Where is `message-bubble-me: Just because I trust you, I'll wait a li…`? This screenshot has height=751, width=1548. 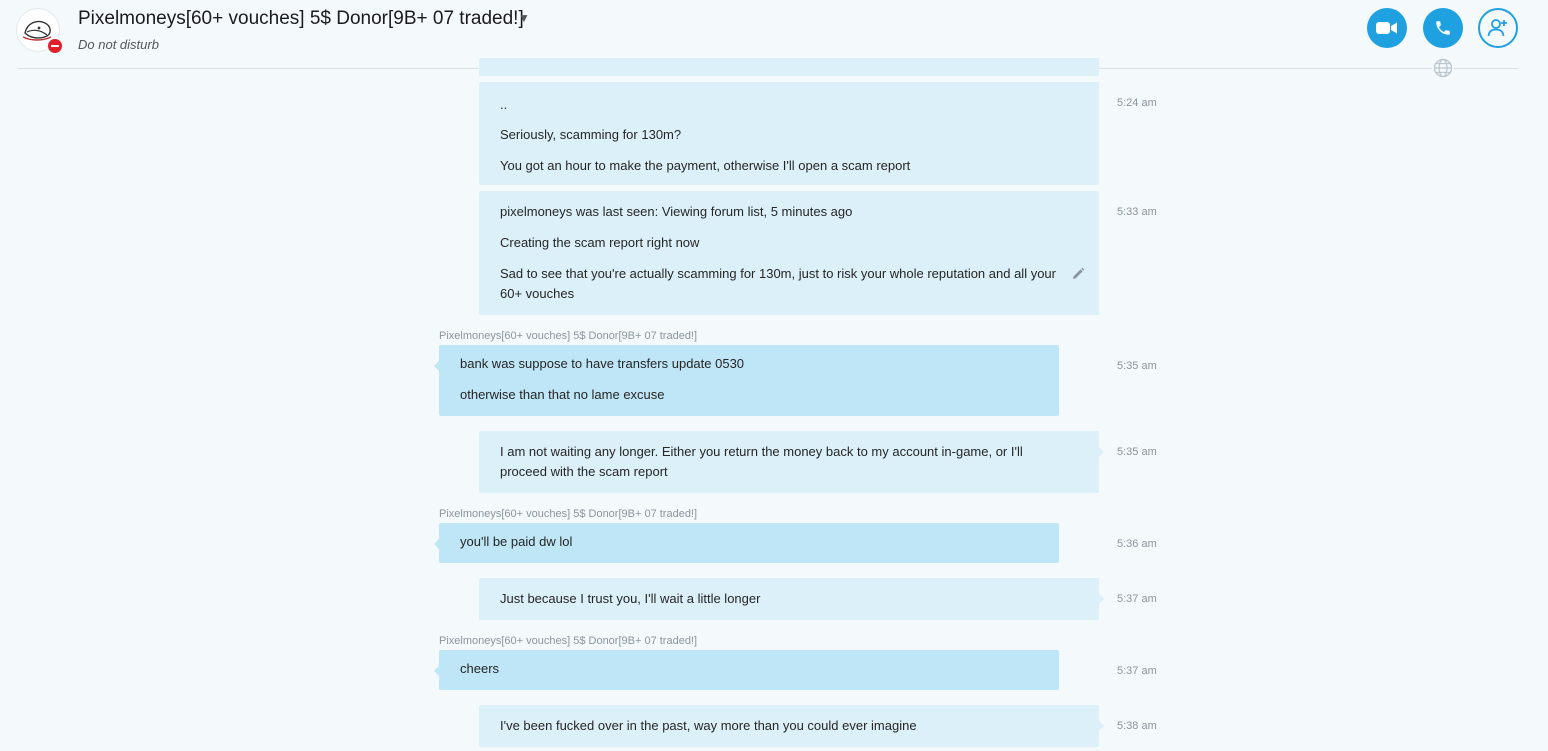 message-bubble-me: Just because I trust you, I'll wait a li… is located at coordinates (791, 599).